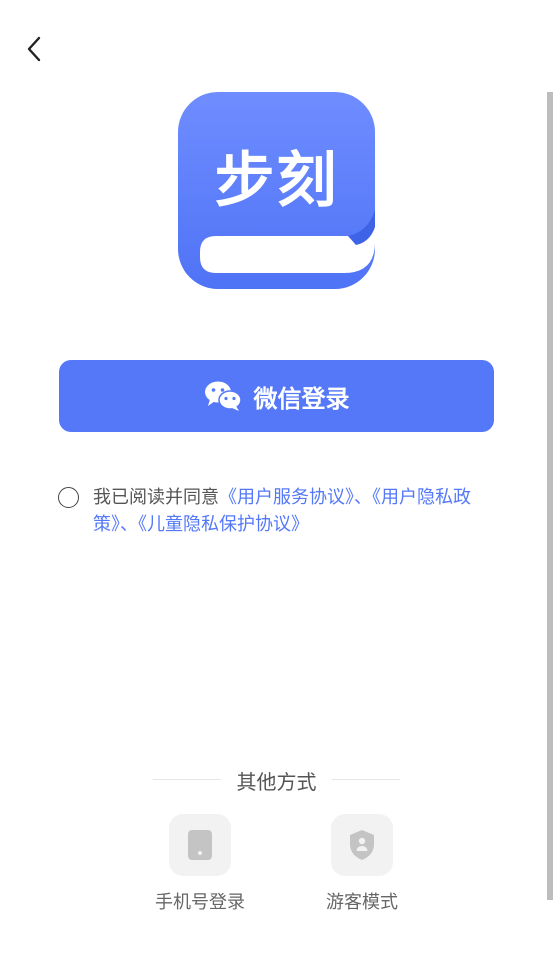  What do you see at coordinates (301, 398) in the screenshot?
I see `wechat-login-label: 微信登录` at bounding box center [301, 398].